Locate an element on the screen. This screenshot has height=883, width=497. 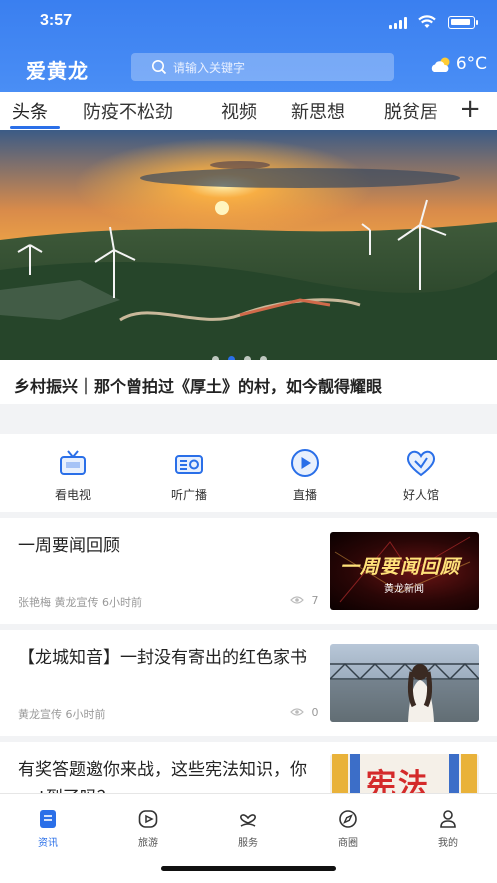
nav-label: 我的 is located at coordinates (448, 843).